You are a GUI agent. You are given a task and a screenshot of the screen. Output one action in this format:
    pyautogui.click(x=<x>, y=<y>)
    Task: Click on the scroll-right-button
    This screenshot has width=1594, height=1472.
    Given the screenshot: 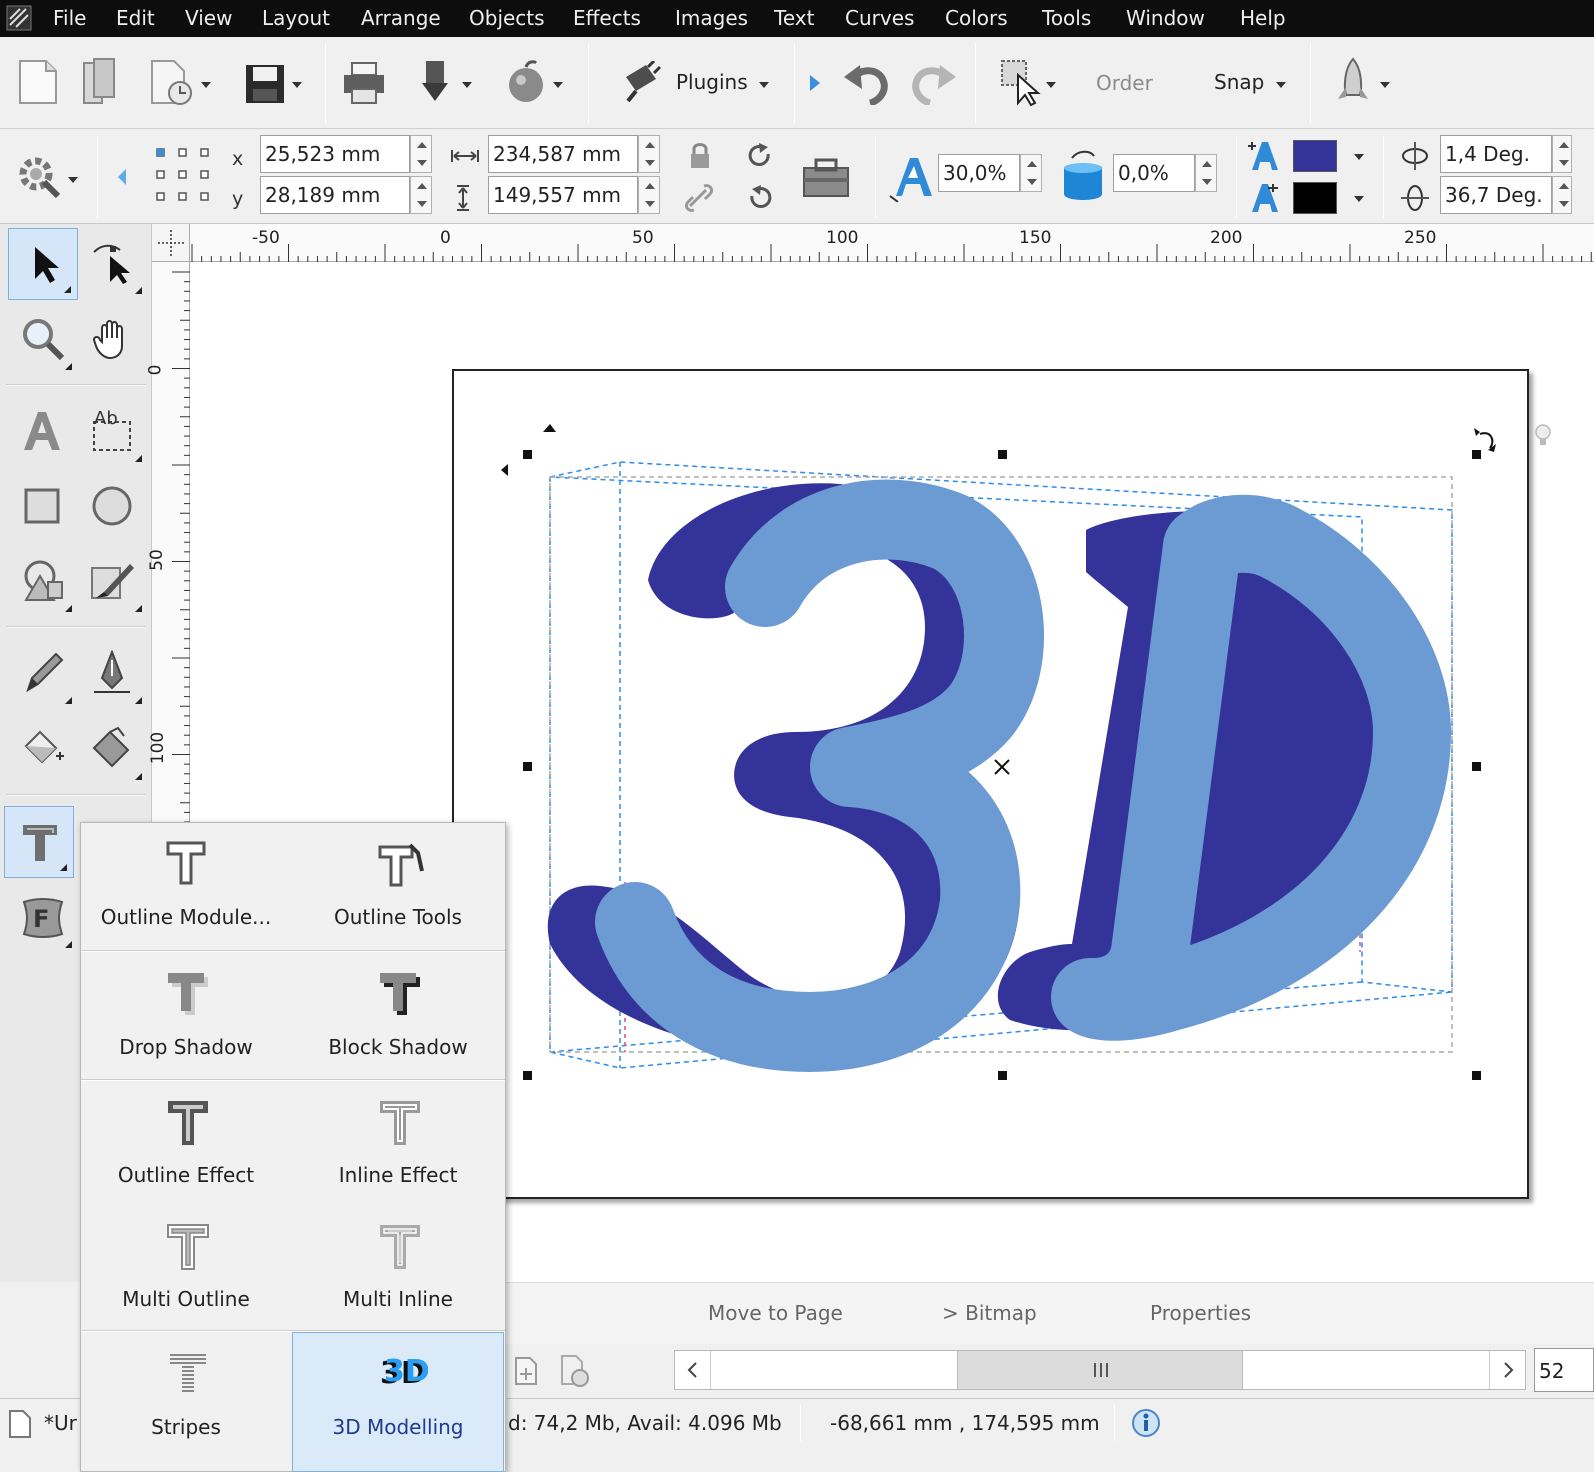 What is the action you would take?
    pyautogui.click(x=1507, y=1370)
    